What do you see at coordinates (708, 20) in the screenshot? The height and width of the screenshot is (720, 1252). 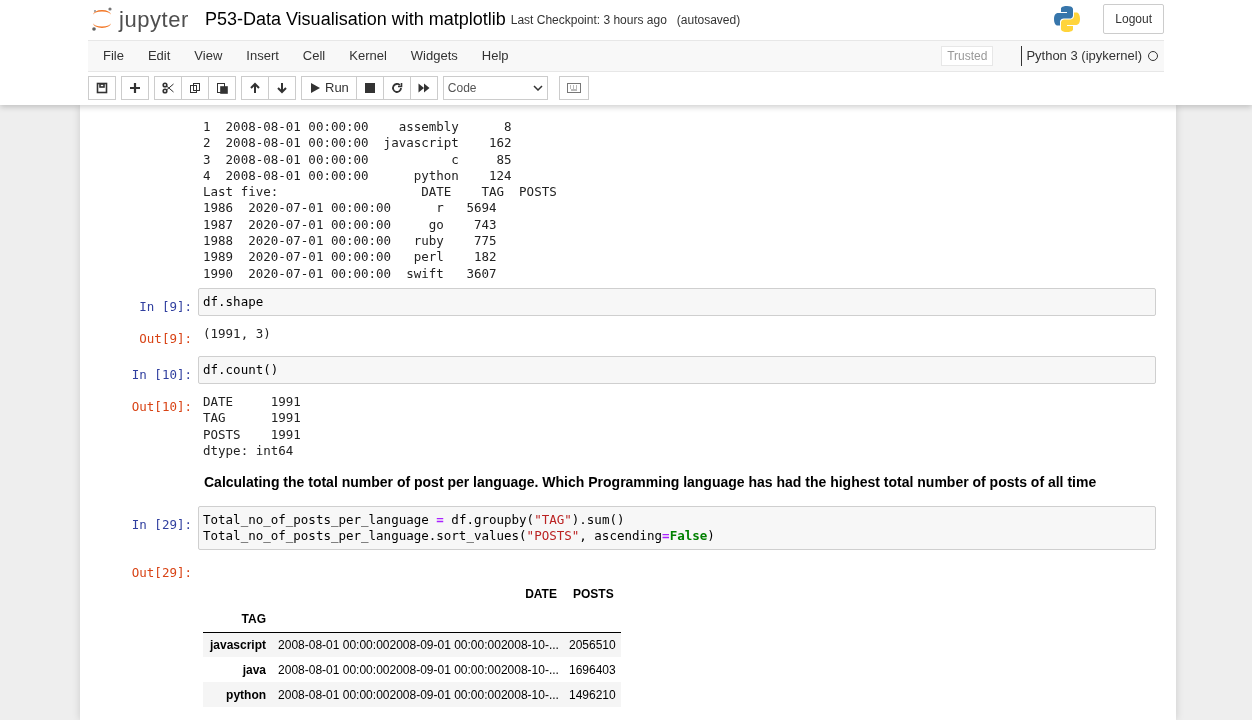 I see `autosave-status: (autosaved)` at bounding box center [708, 20].